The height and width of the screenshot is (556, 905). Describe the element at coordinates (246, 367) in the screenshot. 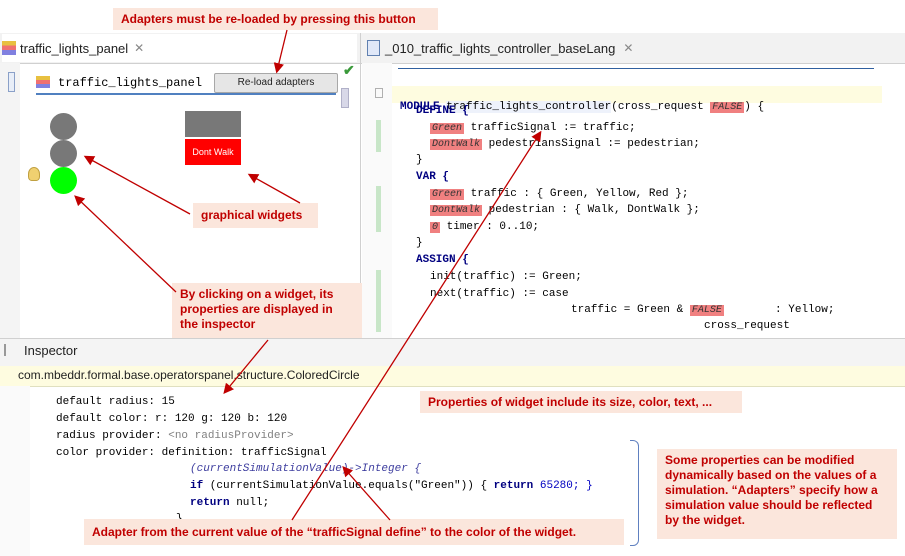

I see `arrow-inspector` at that location.